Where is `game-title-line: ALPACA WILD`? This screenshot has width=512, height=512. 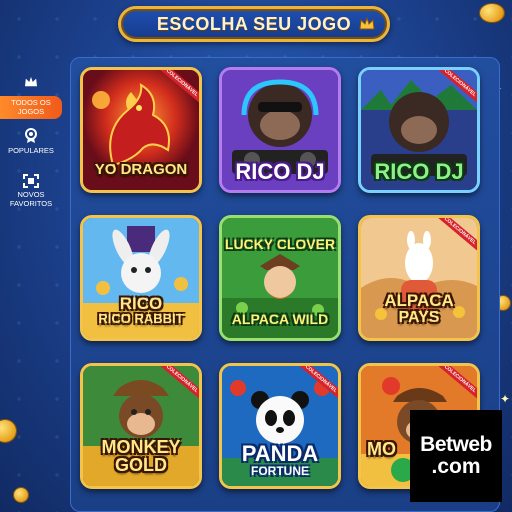 game-title-line: ALPACA WILD is located at coordinates (280, 319).